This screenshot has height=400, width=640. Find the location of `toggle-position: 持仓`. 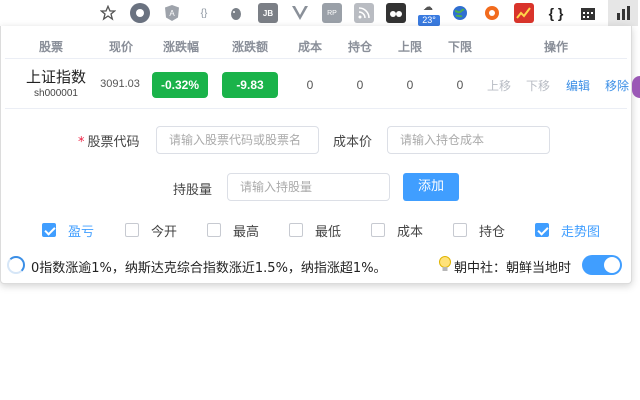

toggle-position: 持仓 is located at coordinates (479, 231).